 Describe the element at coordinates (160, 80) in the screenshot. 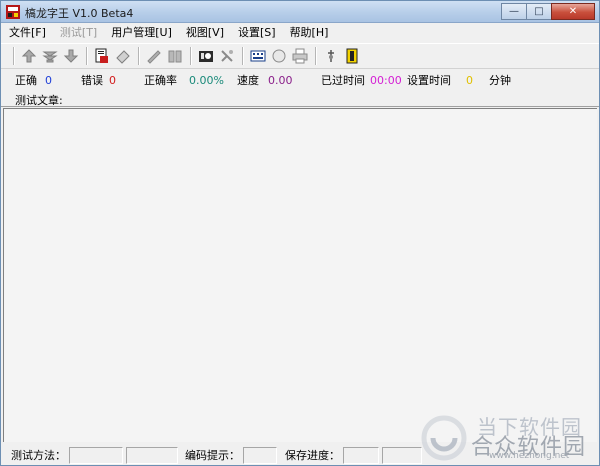

I see `accuracy-label: 正确率` at that location.